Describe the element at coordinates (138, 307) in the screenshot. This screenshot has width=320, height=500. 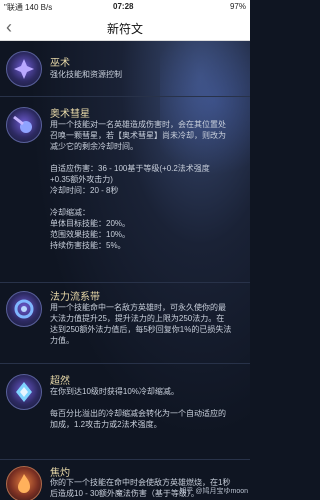
I see `rune-desc-line: 用一个技能命中一名敌方英雄时，可永久使你的最` at that location.